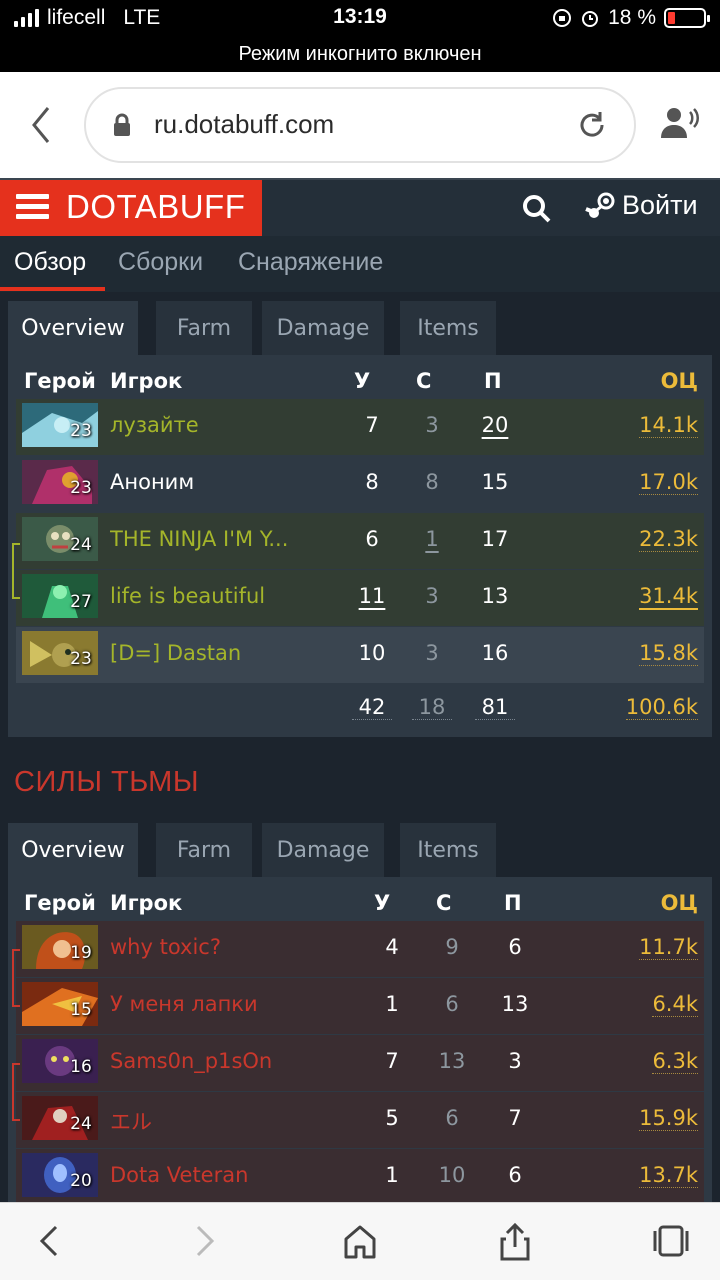 The width and height of the screenshot is (720, 1280). What do you see at coordinates (81, 1181) in the screenshot?
I see `hero-level: 20` at bounding box center [81, 1181].